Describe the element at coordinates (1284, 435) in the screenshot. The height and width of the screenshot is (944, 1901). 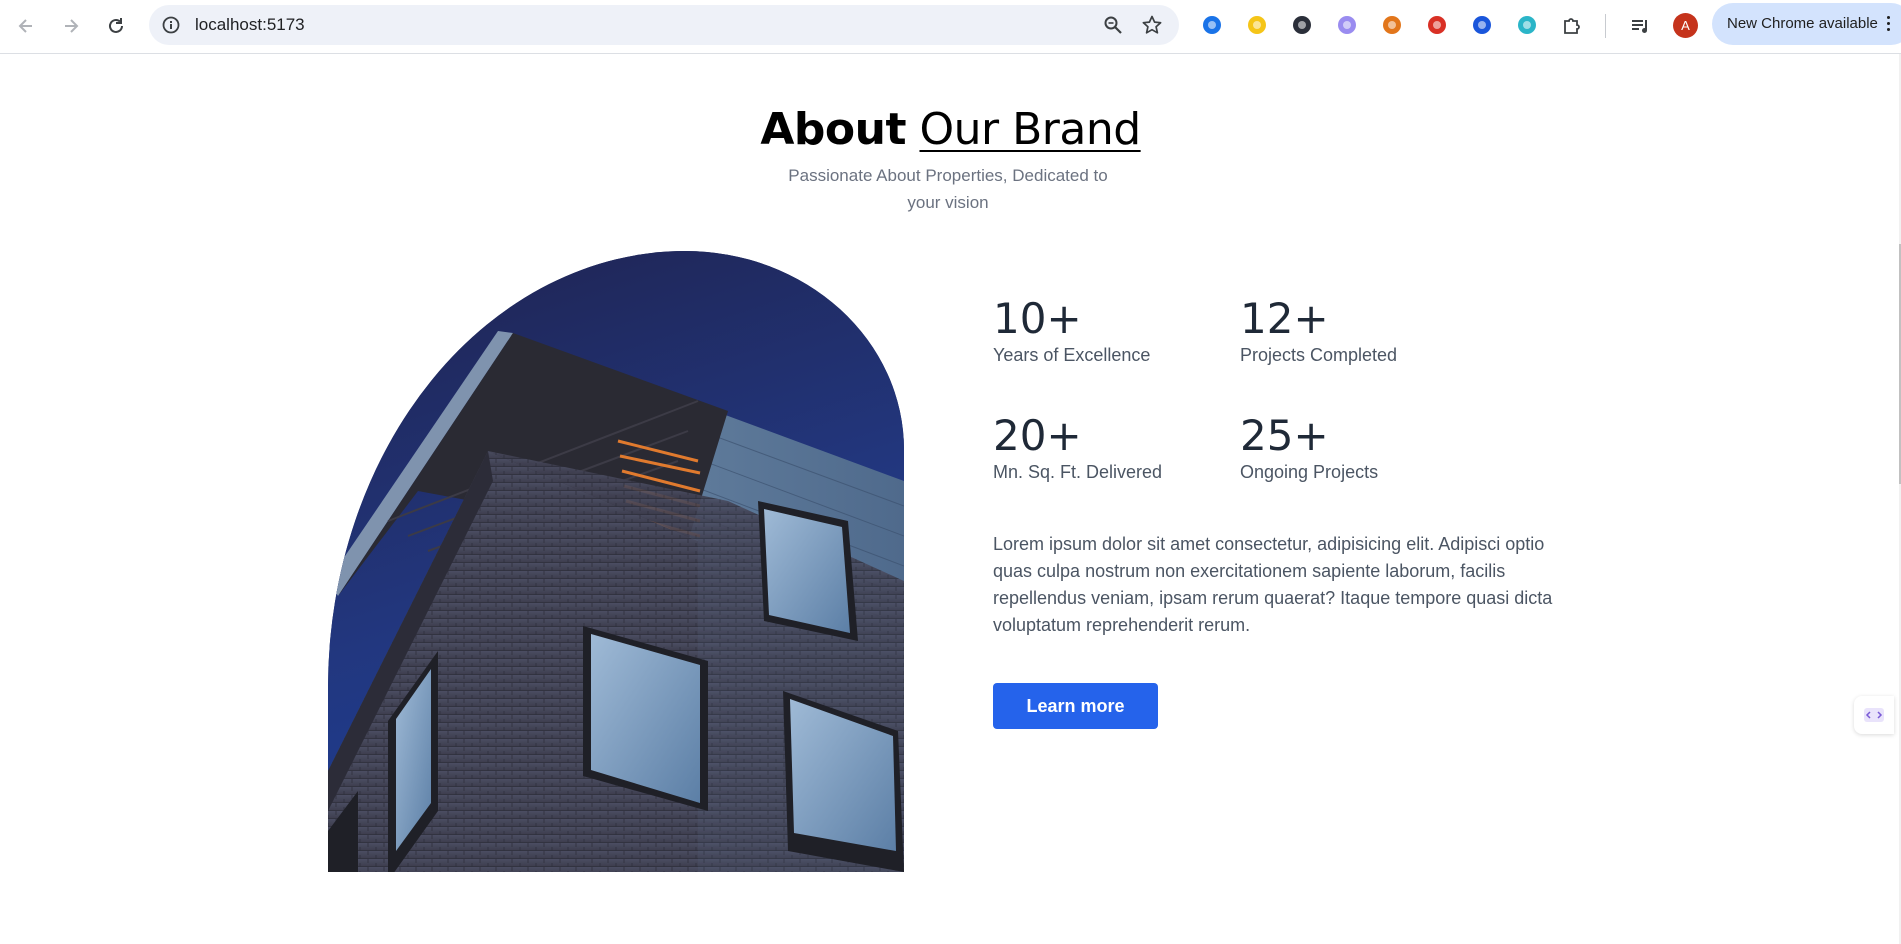
I see `stat-value: 25+` at that location.